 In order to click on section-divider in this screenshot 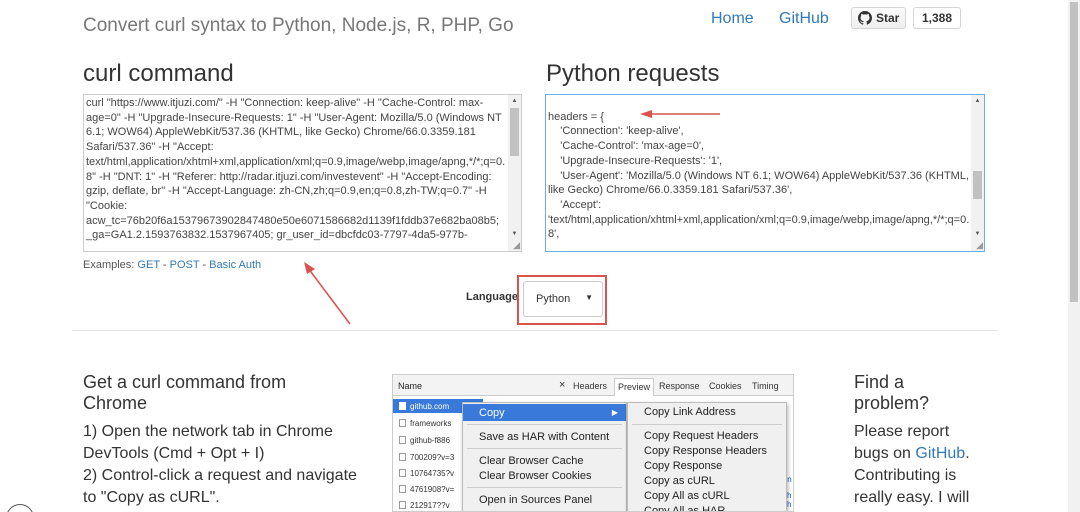, I will do `click(535, 330)`.